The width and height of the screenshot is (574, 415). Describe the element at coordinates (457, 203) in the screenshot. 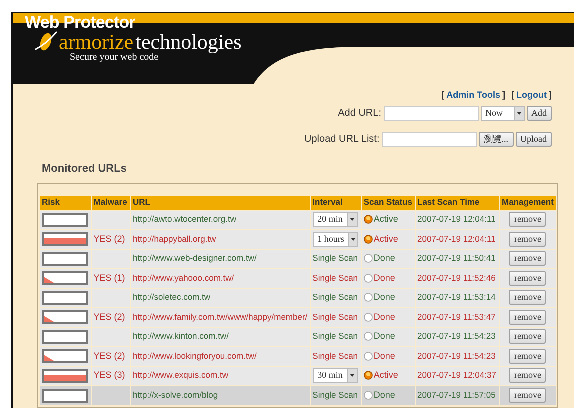

I see `column-header: Last Scan Time` at that location.